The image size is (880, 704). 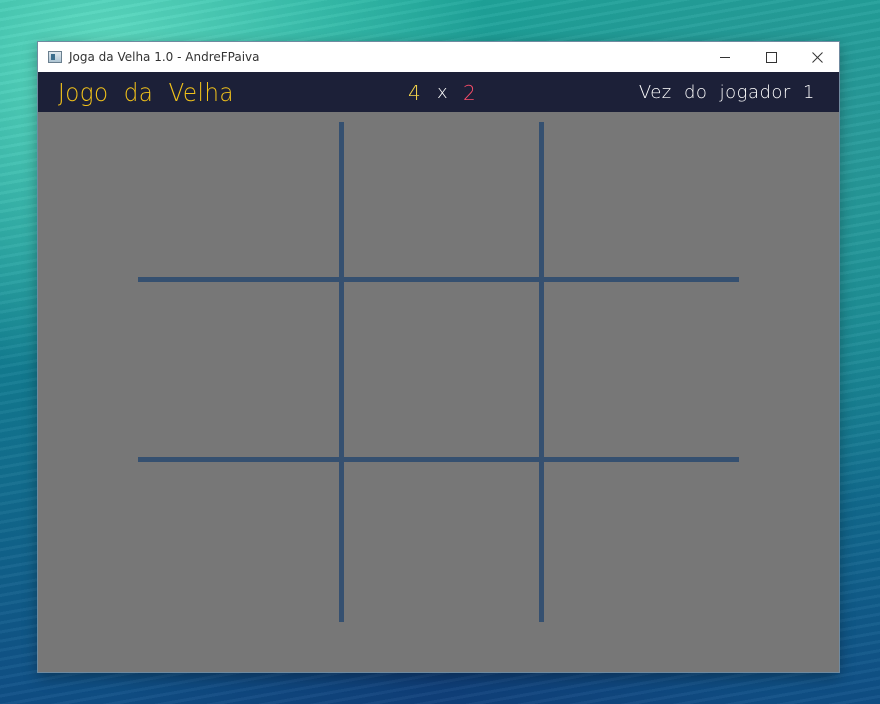 I want to click on game-header: Jogo da Velha 4 x 2 Vez do jogador 1, so click(x=438, y=92).